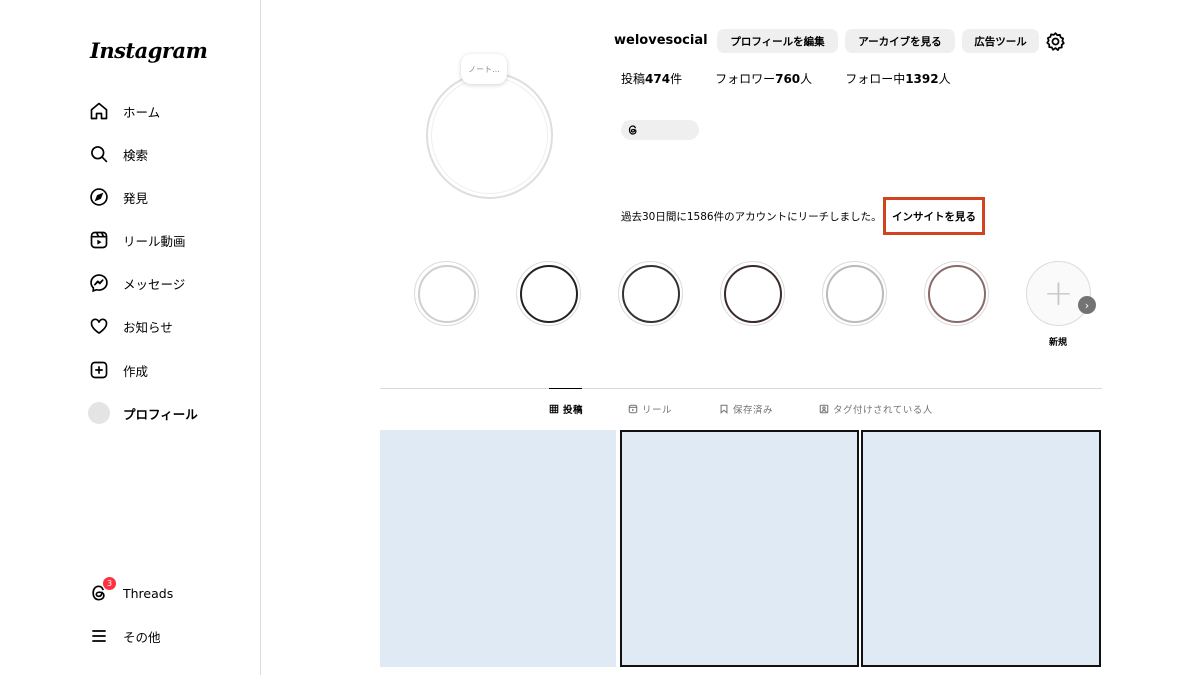 This screenshot has width=1200, height=675. I want to click on ad-tools-button: 広告ツール, so click(1000, 41).